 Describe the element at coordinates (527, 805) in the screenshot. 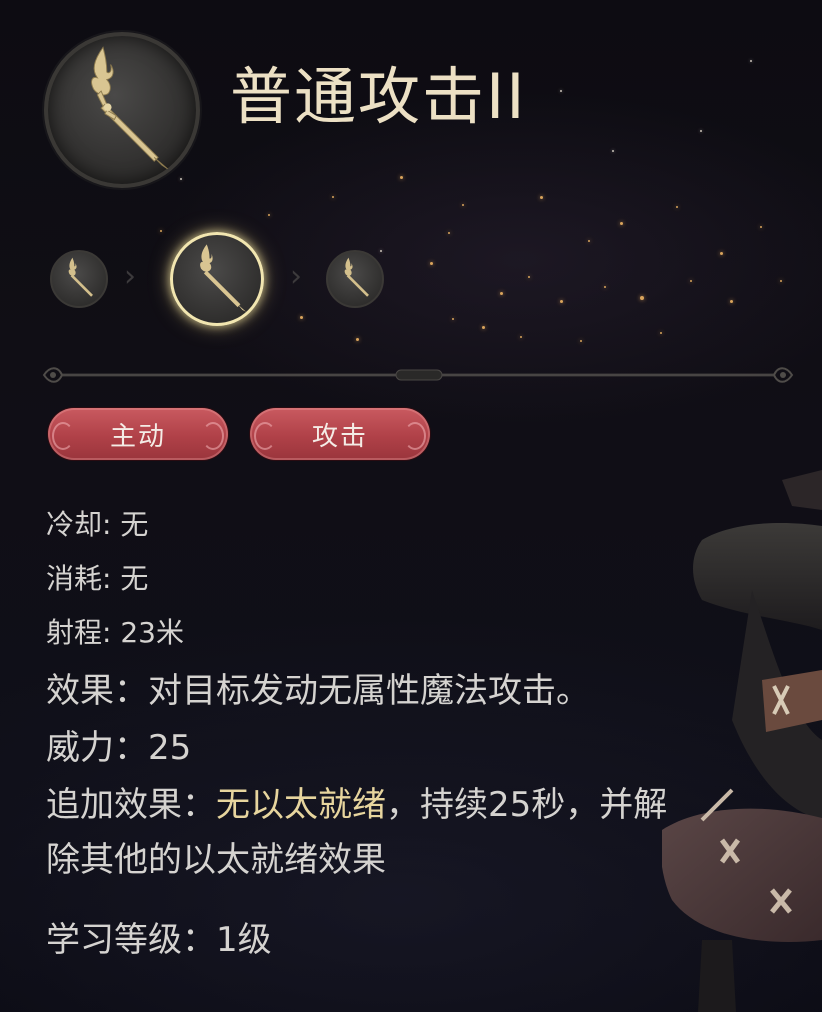

I see `additional-effect-description: ，持续25秒，并解` at that location.